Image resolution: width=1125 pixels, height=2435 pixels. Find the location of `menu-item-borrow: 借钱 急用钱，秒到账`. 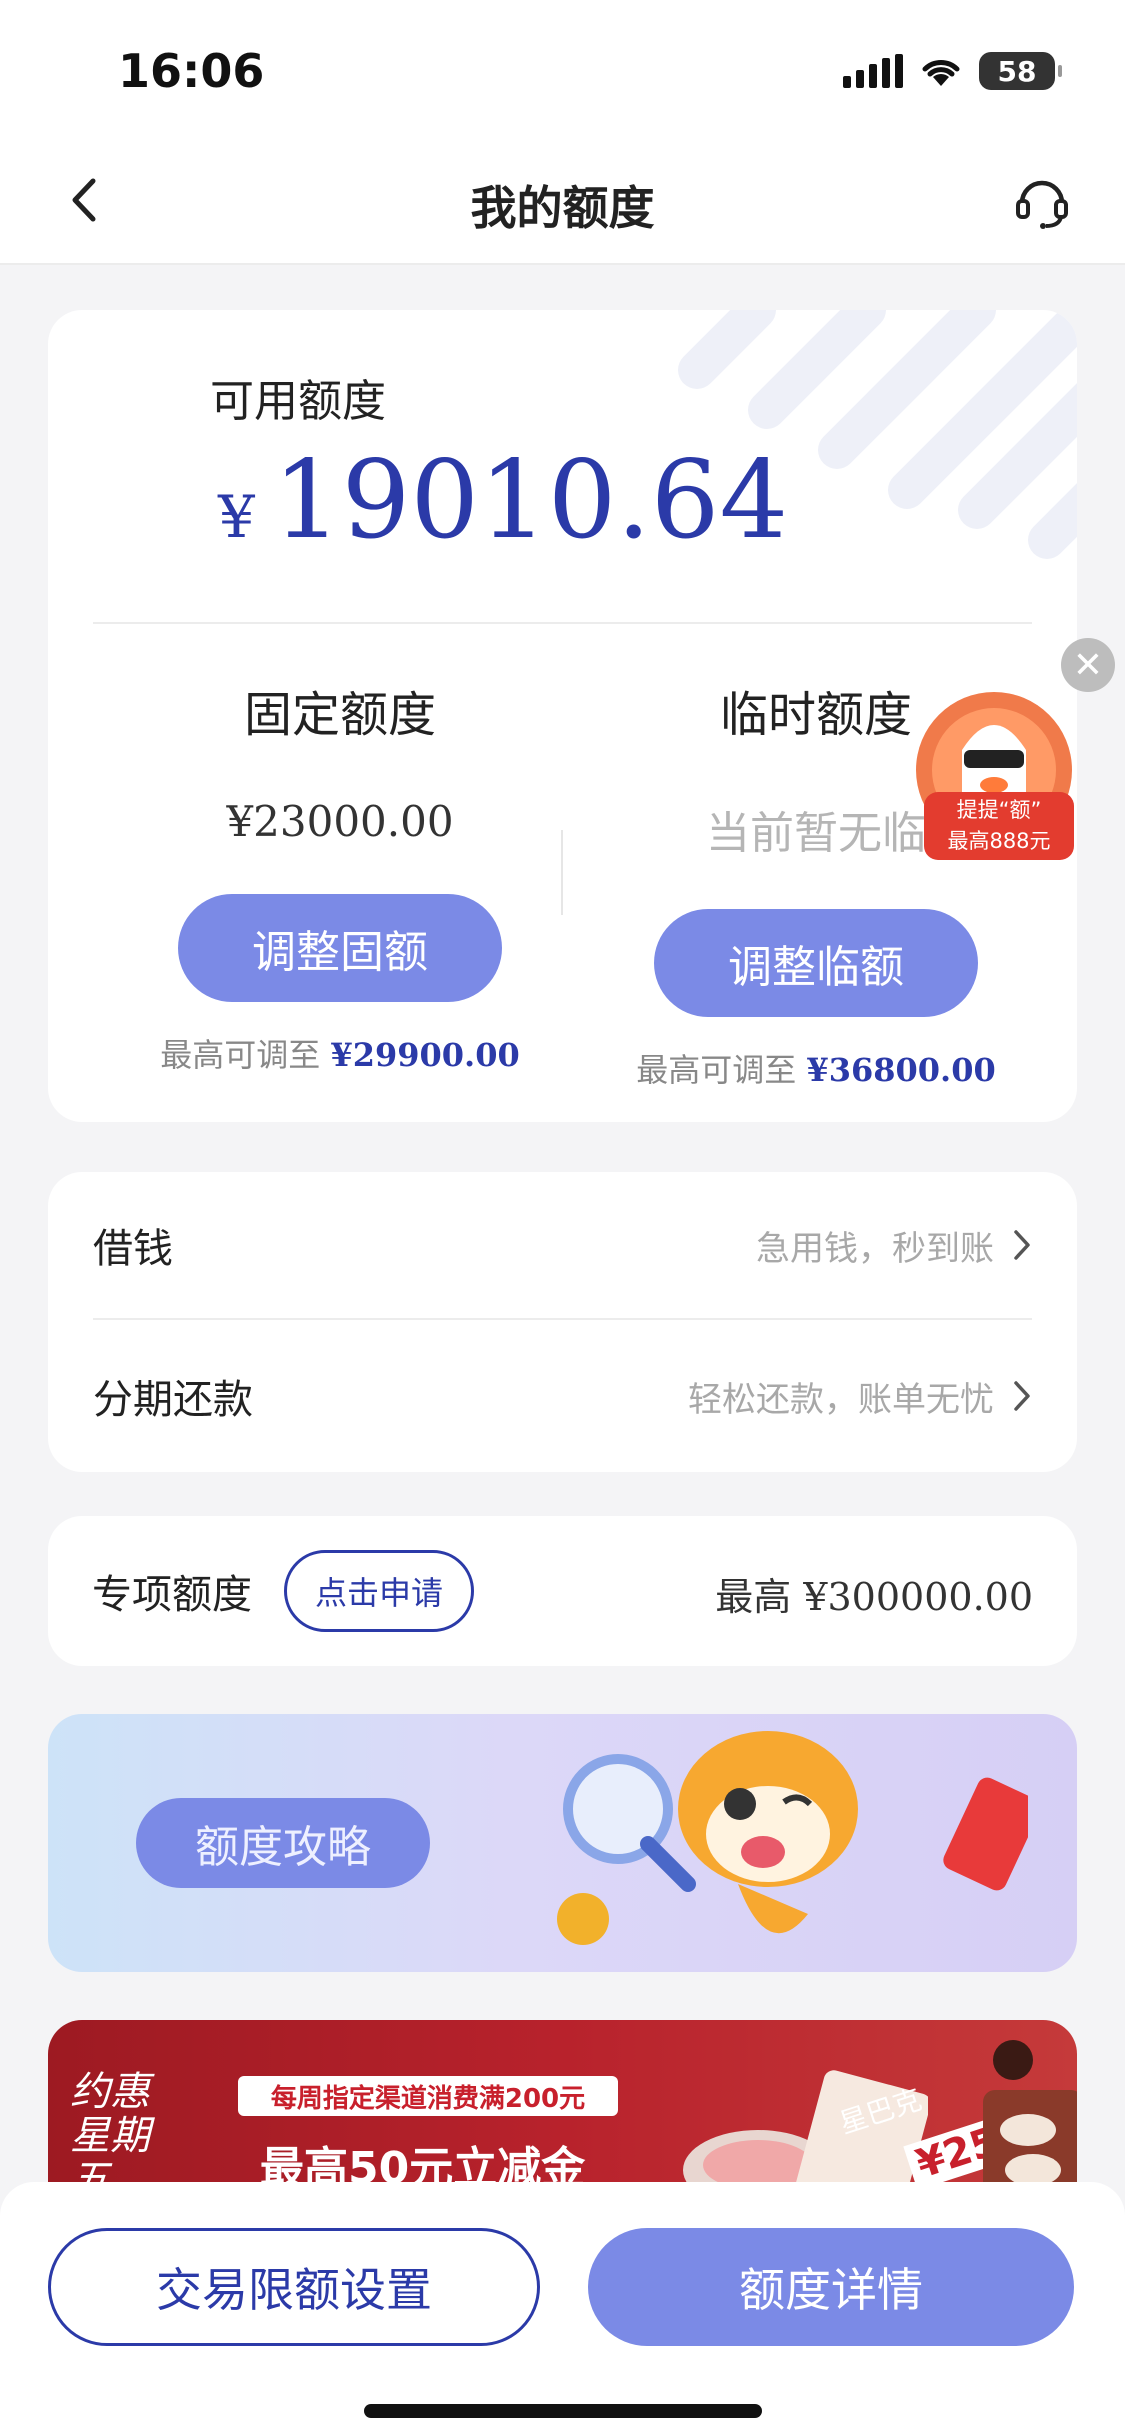

menu-item-borrow: 借钱 急用钱，秒到账 is located at coordinates (562, 1246).